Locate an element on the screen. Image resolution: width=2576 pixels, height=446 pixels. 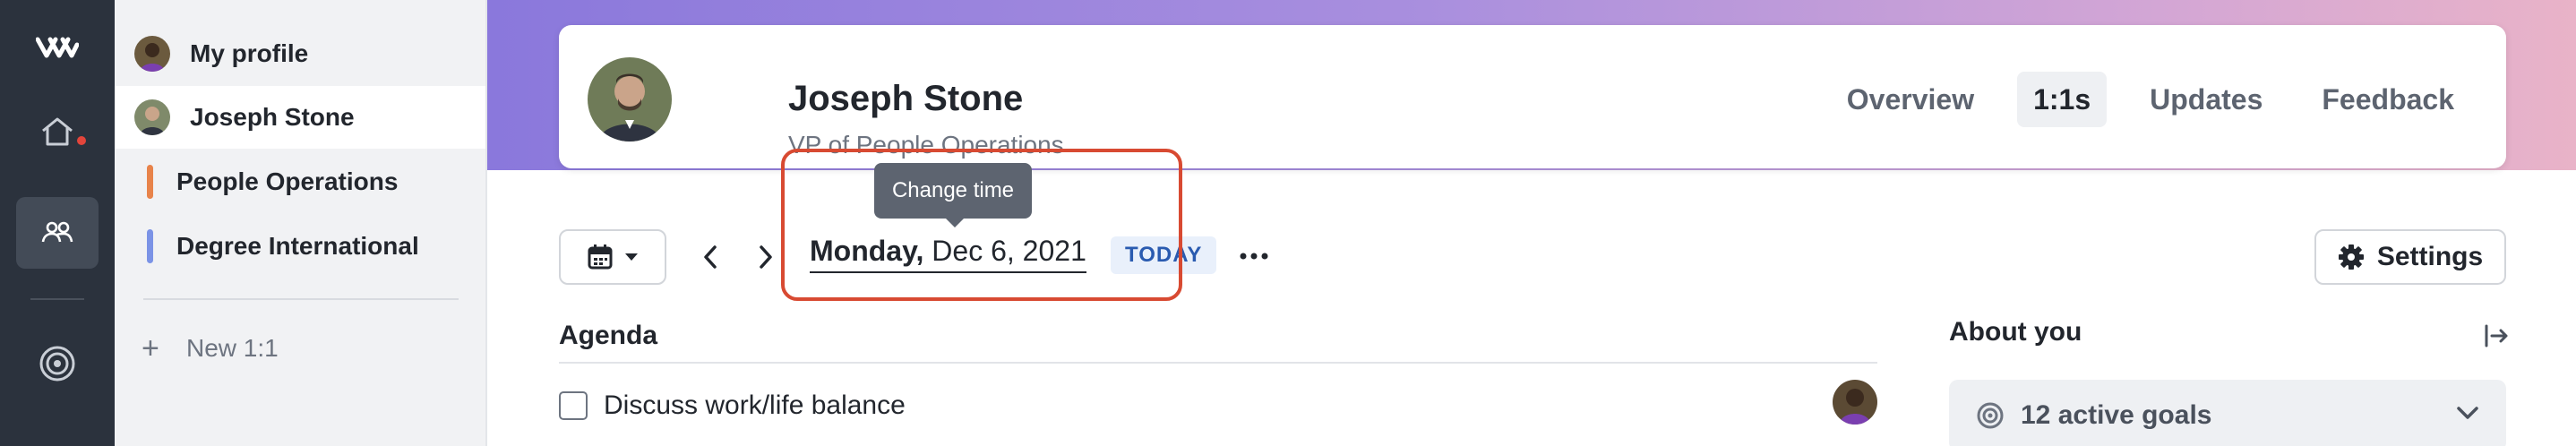
settings-button: Settings is located at coordinates (2410, 257).